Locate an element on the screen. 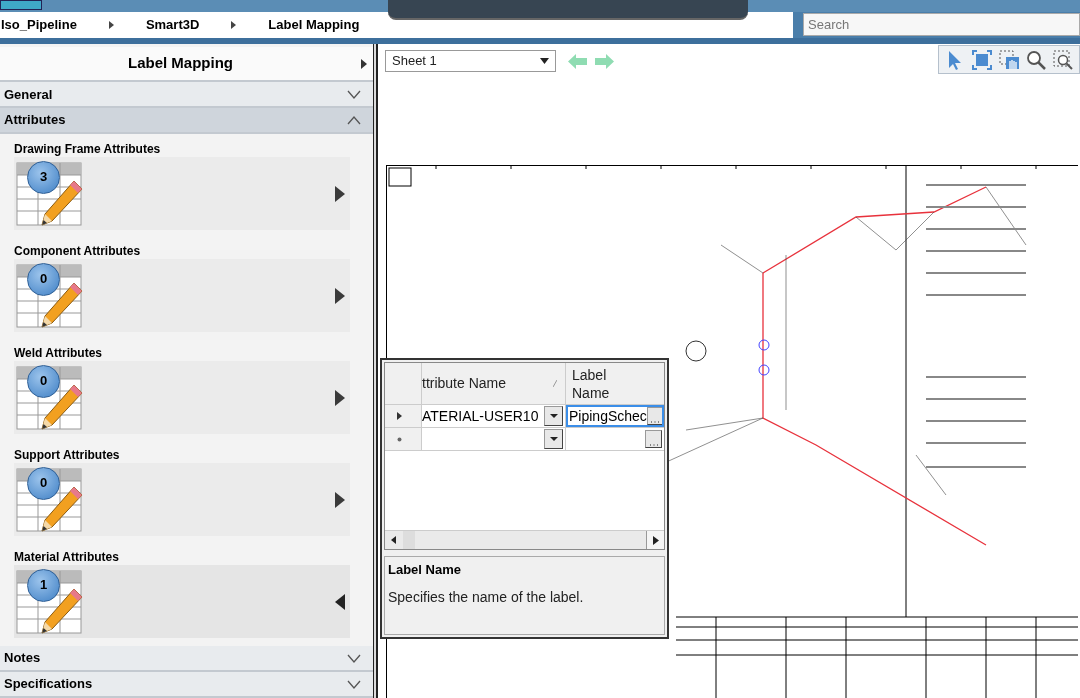 Image resolution: width=1080 pixels, height=698 pixels. label-field: PipingSchec is located at coordinates (615, 416).